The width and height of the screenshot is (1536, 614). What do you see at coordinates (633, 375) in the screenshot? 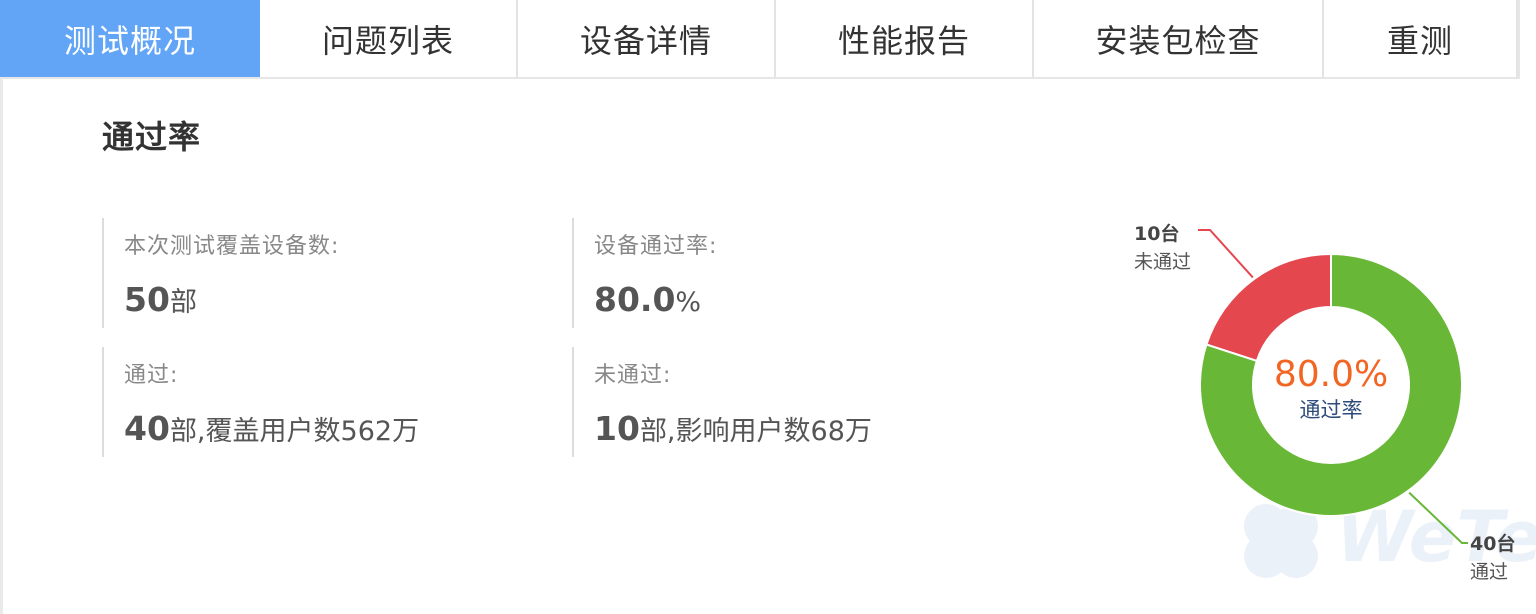
I see `stat-failed-label: 未通过:` at bounding box center [633, 375].